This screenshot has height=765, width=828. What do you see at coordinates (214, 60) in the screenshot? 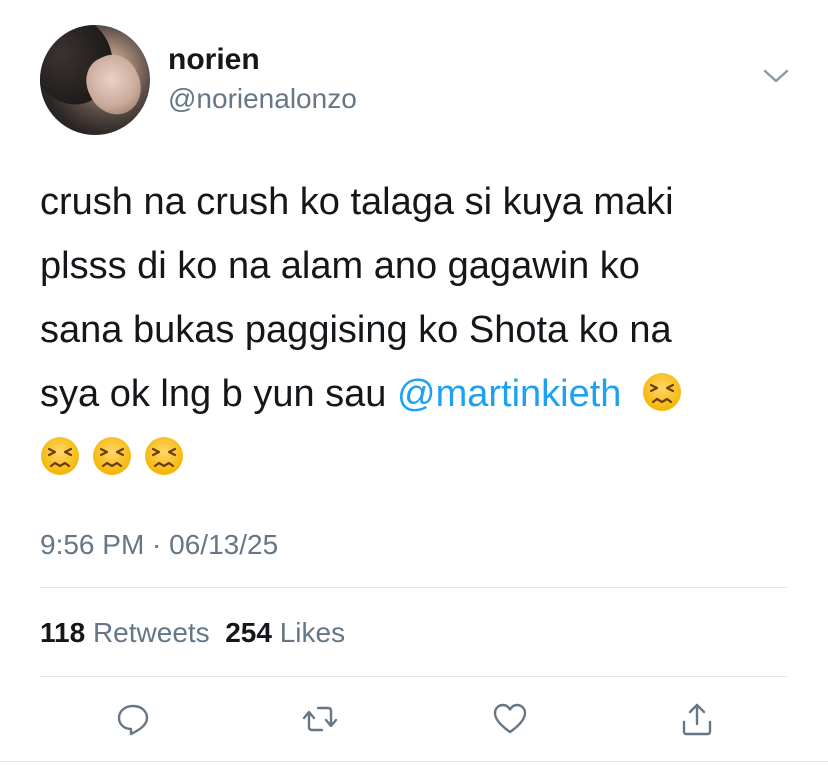
I see `display-name: norien` at bounding box center [214, 60].